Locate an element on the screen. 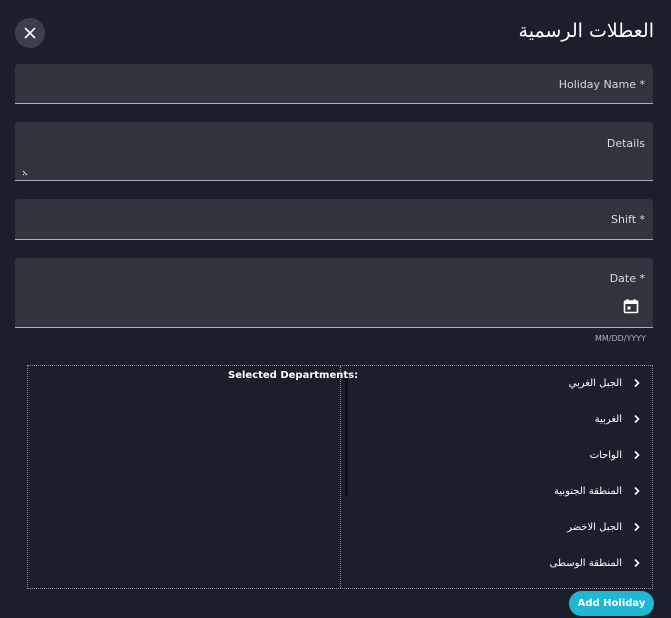  date-format-hint: MM/DD/YYYY is located at coordinates (620, 338).